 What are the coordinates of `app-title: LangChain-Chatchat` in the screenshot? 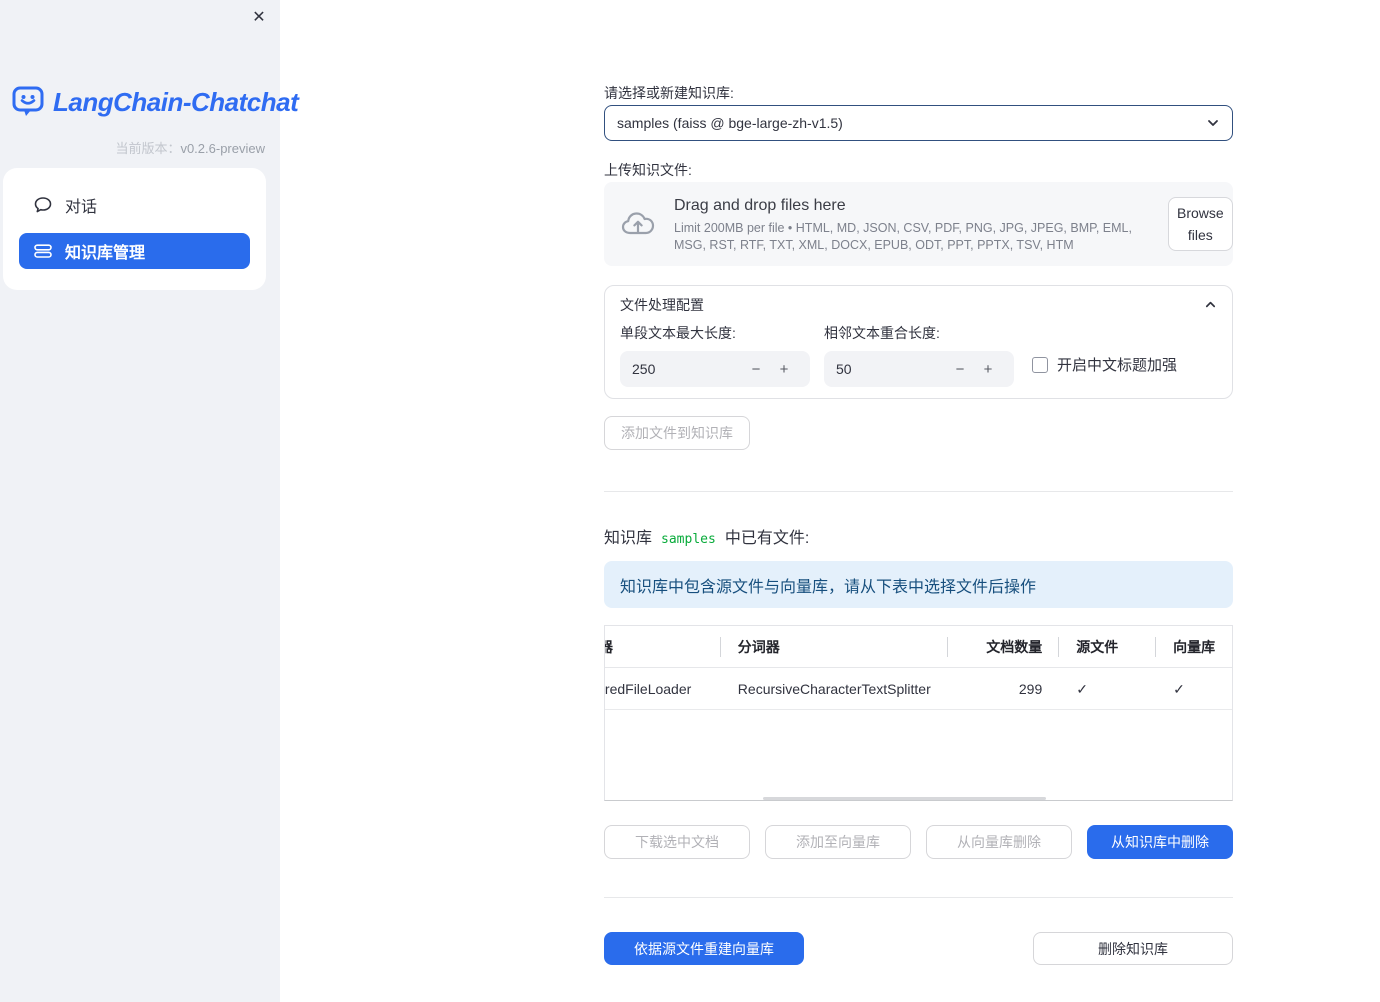 It's located at (176, 101).